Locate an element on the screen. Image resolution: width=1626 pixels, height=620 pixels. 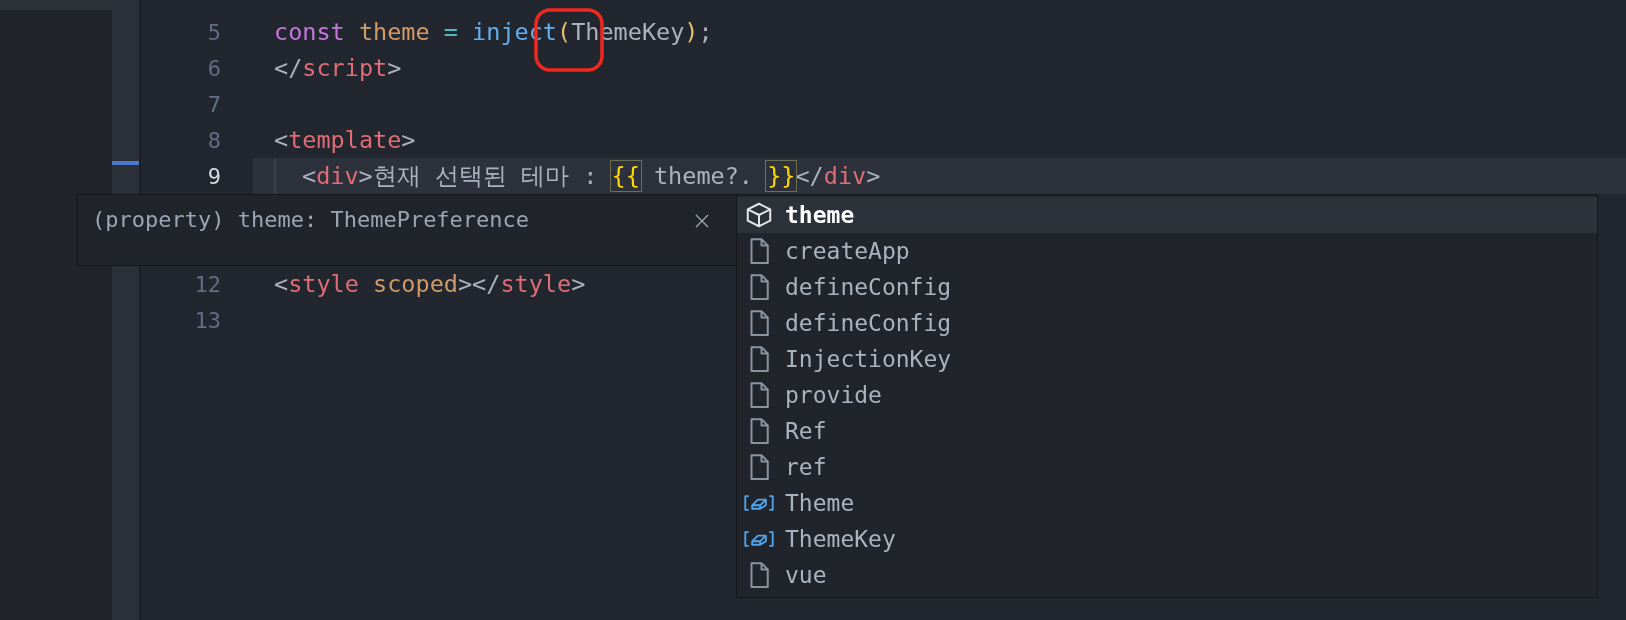
suggestion-item: provide is located at coordinates (1167, 395).